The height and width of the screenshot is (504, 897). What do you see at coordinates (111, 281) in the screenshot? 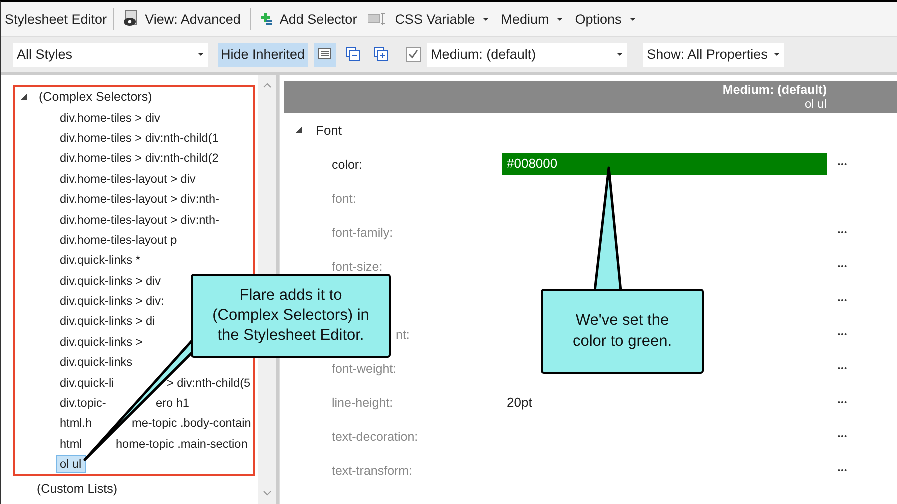
I see `selector-item: div.quick-links > div` at bounding box center [111, 281].